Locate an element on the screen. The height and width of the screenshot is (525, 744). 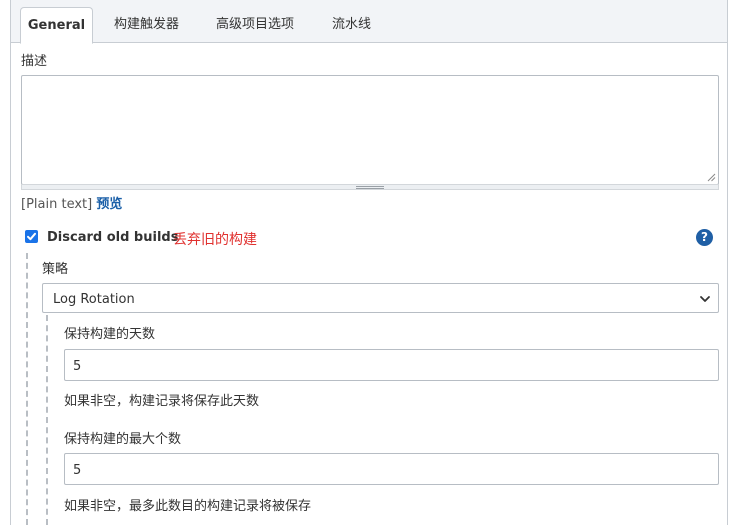
max-builds-input: 5 is located at coordinates (391, 469).